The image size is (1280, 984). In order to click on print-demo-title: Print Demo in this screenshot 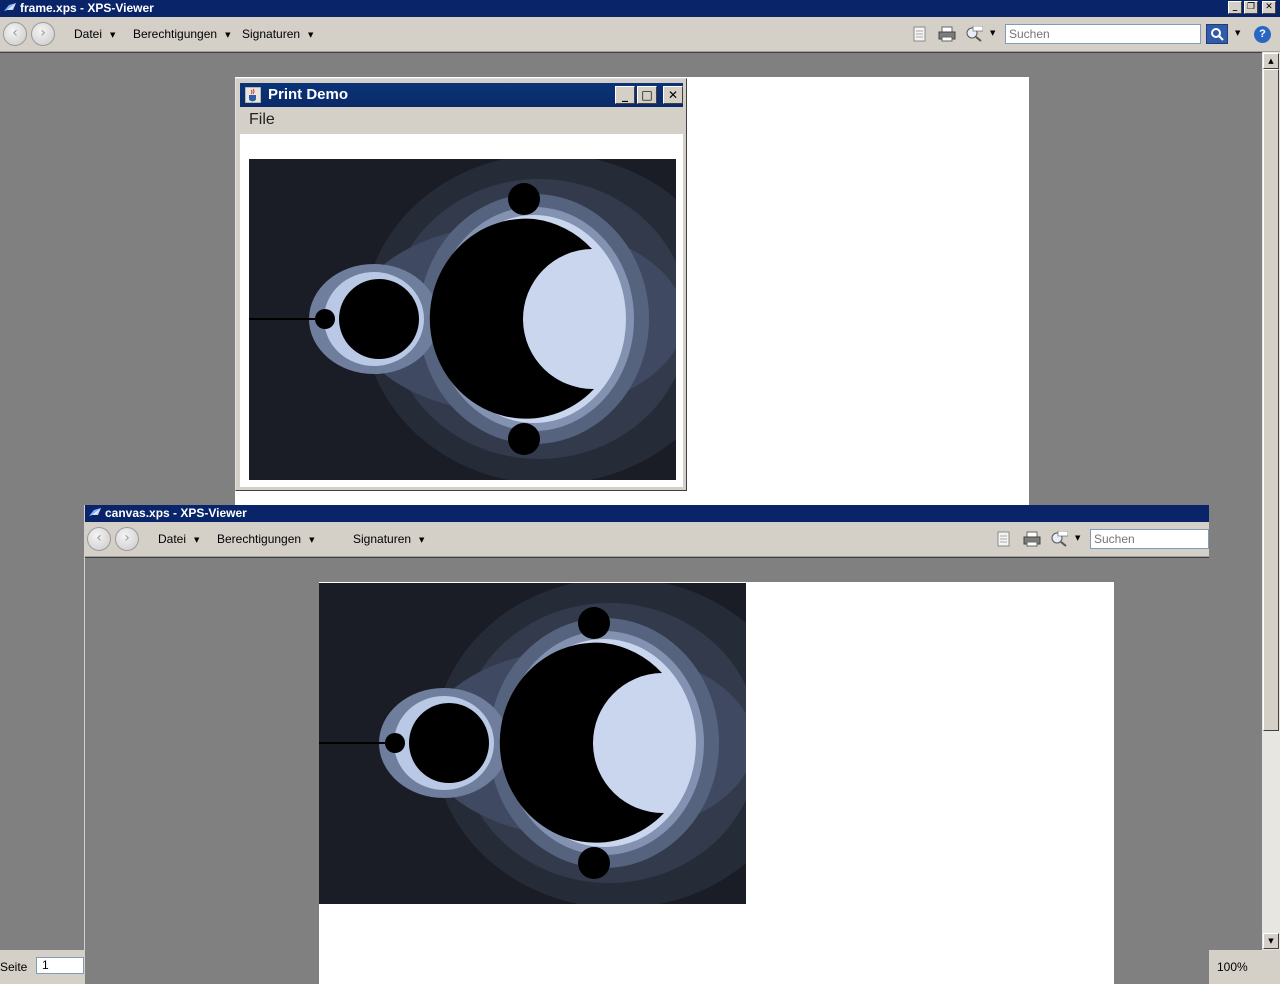, I will do `click(308, 94)`.